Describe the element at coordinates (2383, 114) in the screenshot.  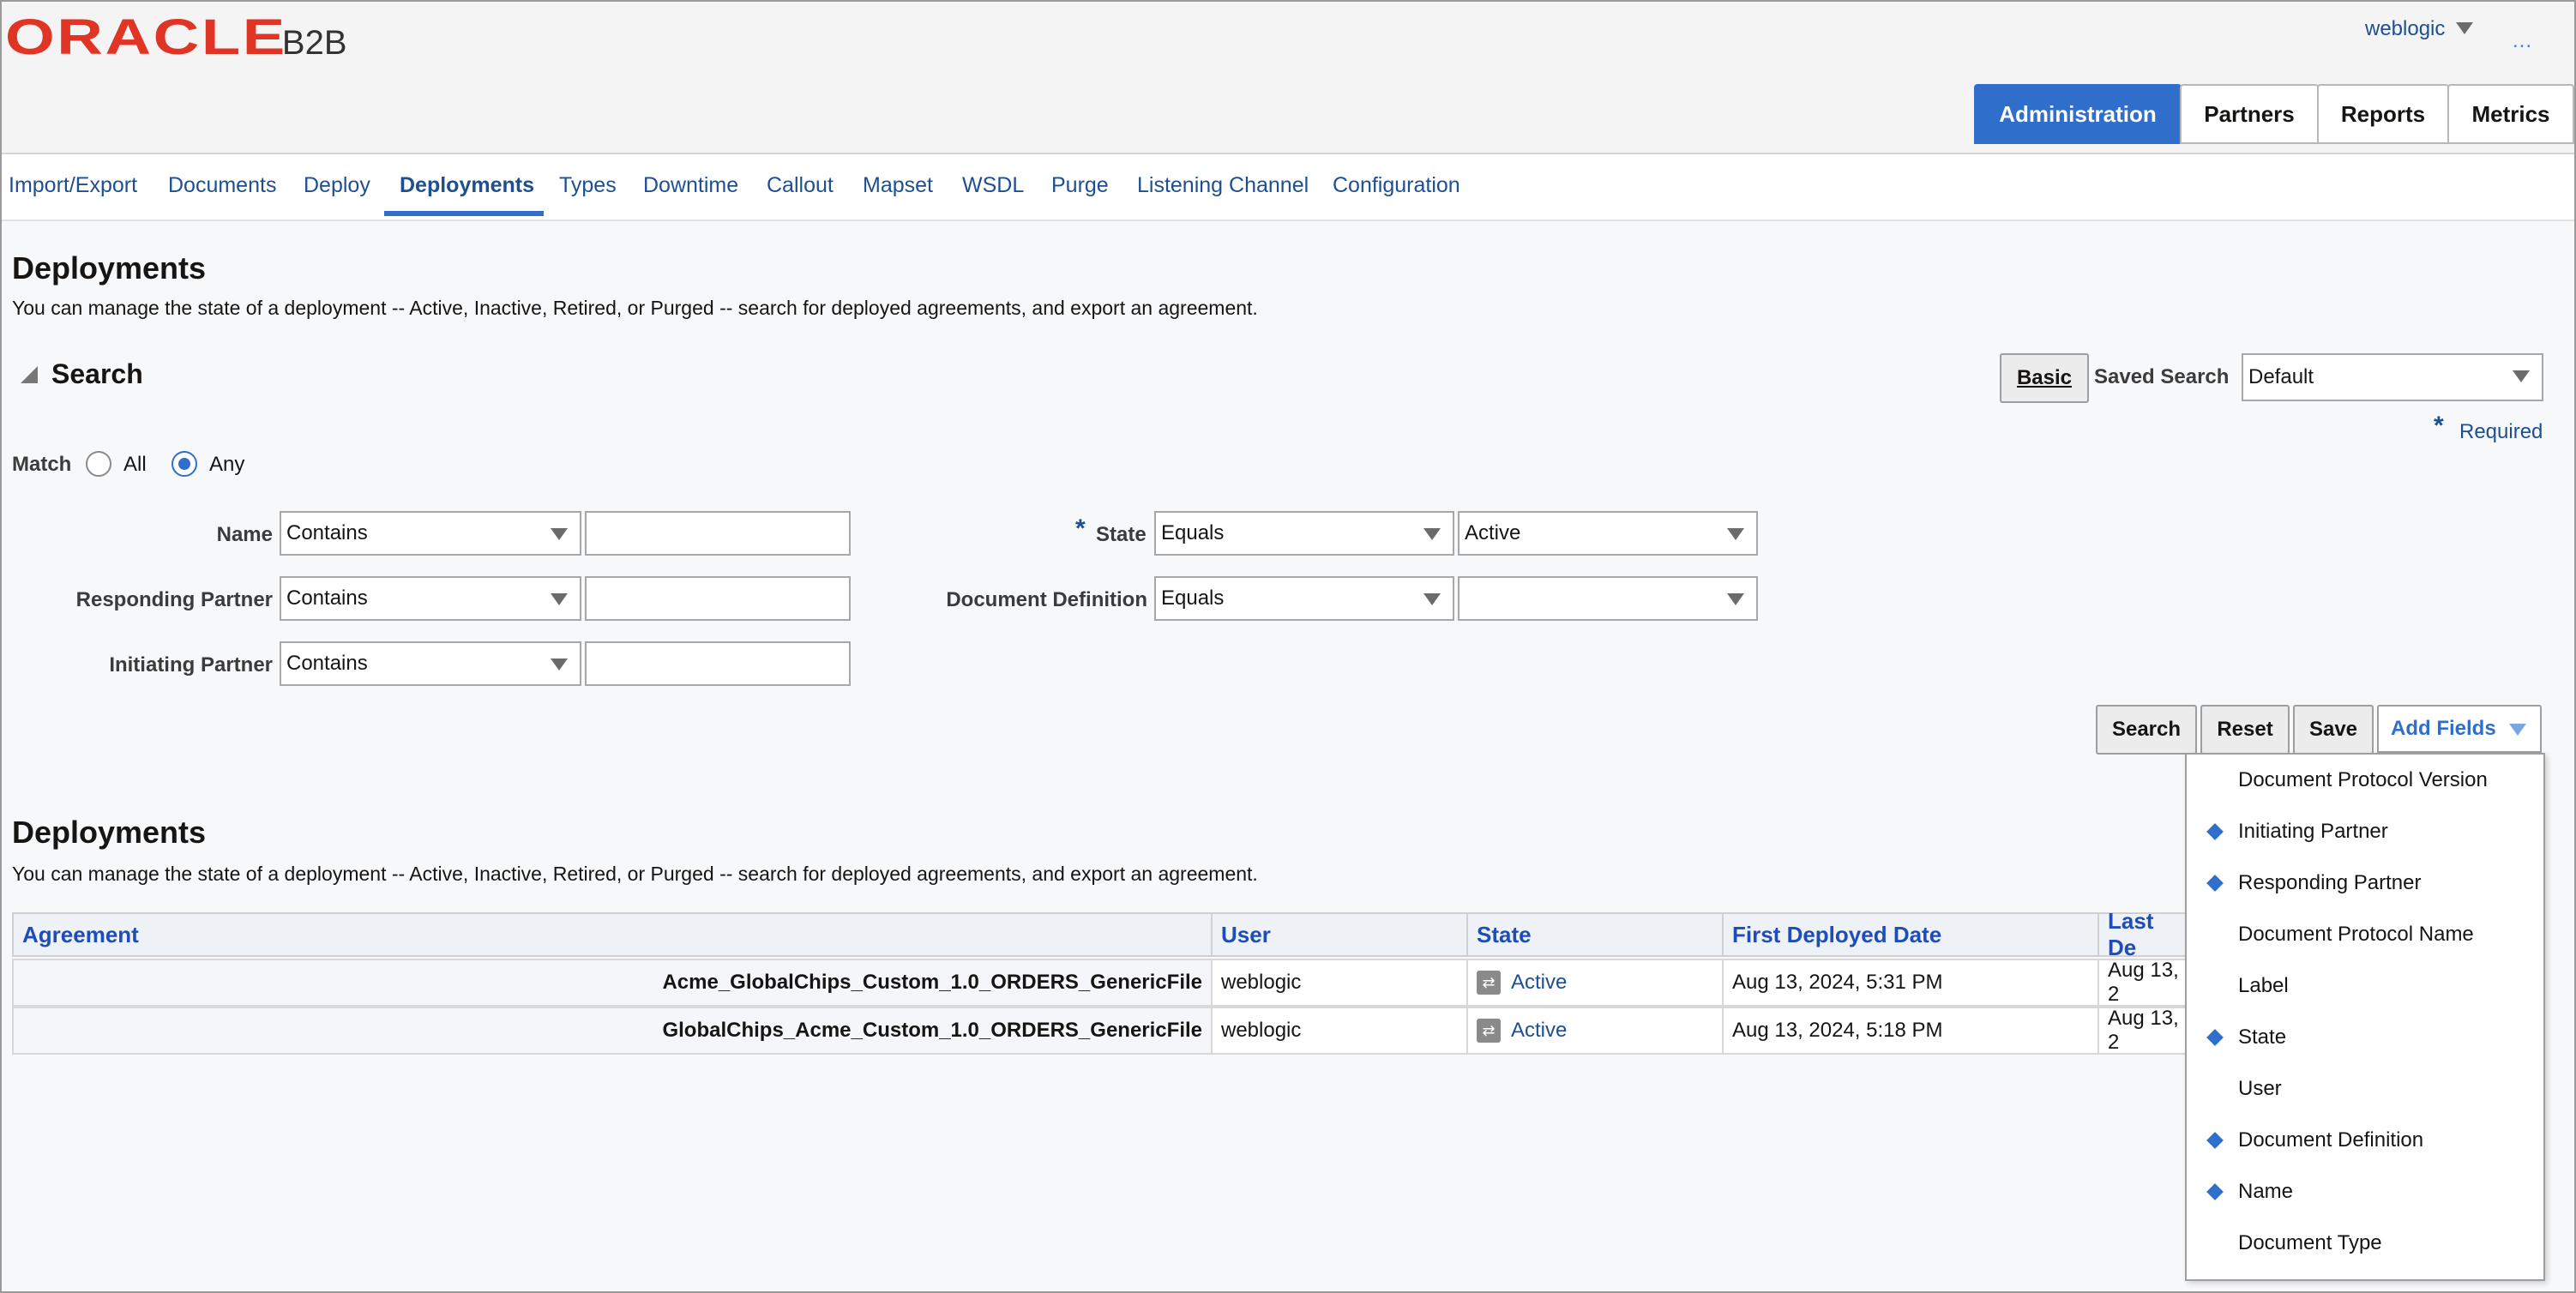
I see `tab-reports: Reports` at that location.